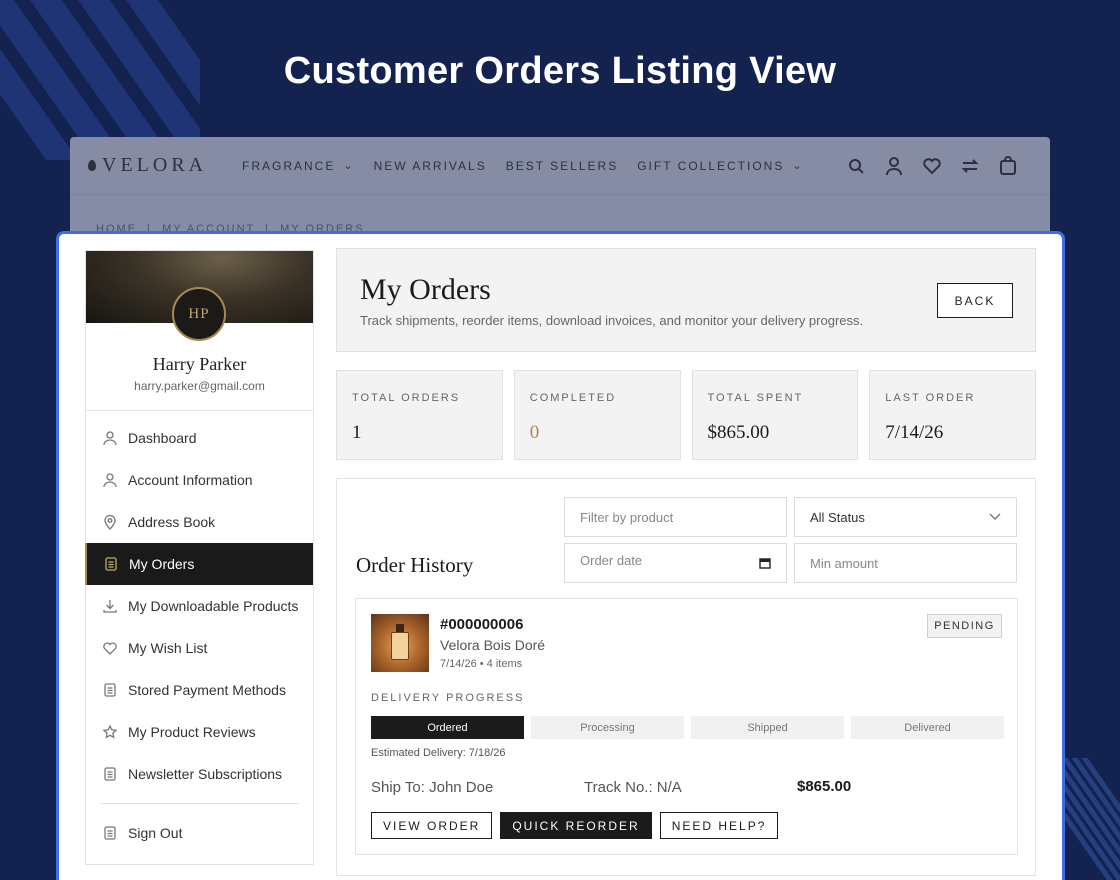 This screenshot has width=1120, height=880. What do you see at coordinates (720, 166) in the screenshot?
I see `nav-gift-collections: GIFT COLLECTIONS ⌄` at bounding box center [720, 166].